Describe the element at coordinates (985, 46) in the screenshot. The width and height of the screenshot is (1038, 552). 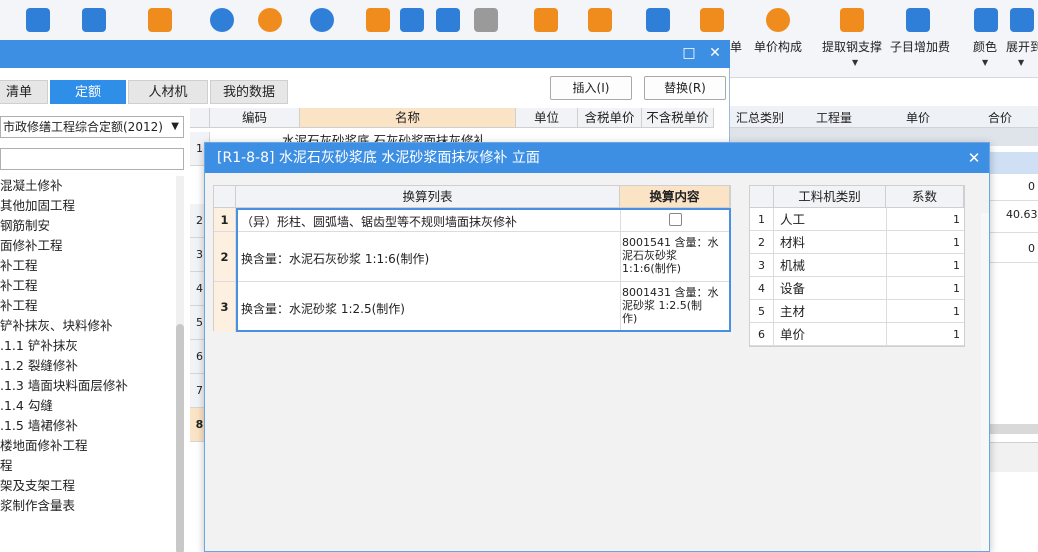
I see `ribbon-color-label: 颜色` at that location.